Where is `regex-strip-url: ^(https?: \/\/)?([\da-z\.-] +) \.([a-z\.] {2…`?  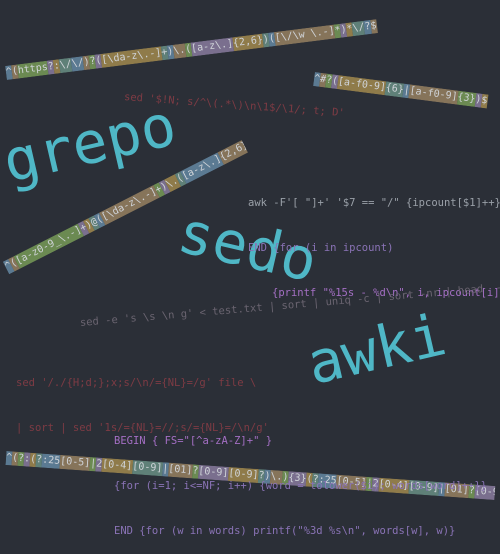
regex-strip-url: ^(https?: \/\/)?([\da-z\.-] +) \.([a-z\.] {2… is located at coordinates (207, 47).